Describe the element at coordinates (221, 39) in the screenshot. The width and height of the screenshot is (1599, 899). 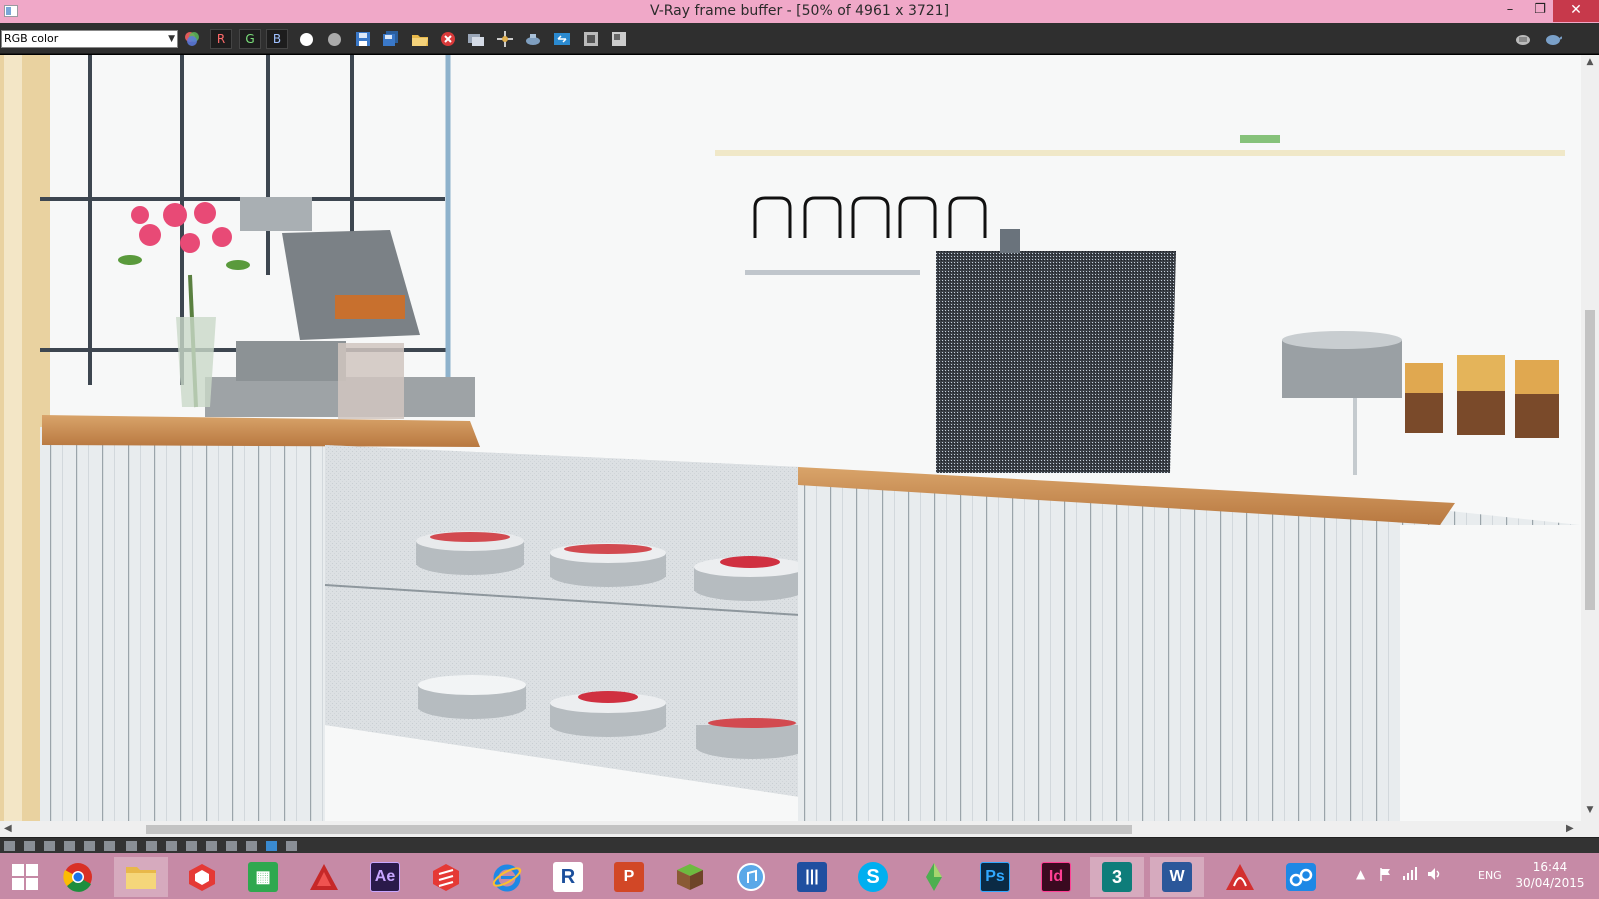
I see `red-channel-button: R` at that location.